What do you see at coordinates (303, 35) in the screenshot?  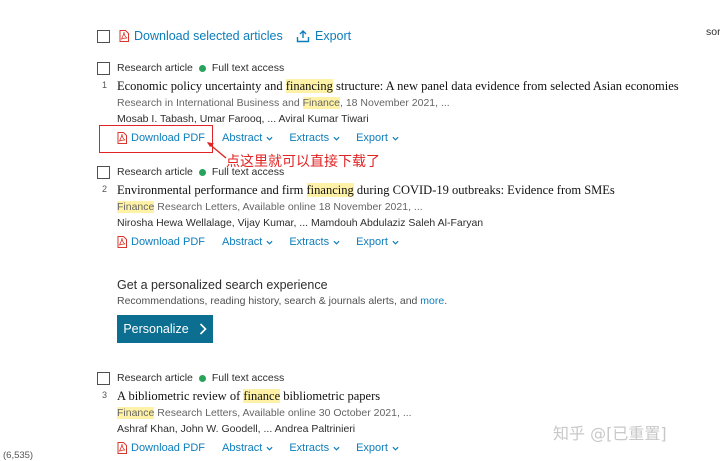 I see `export-icon` at bounding box center [303, 35].